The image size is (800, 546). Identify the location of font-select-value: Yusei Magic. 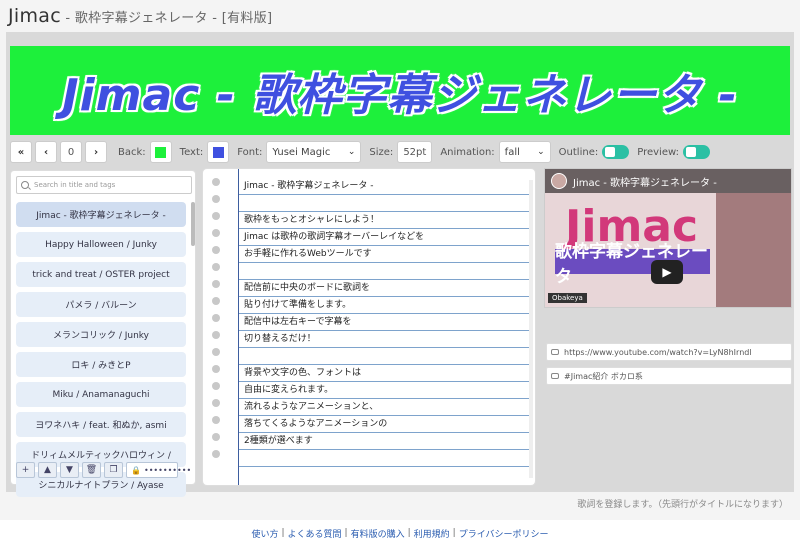
(301, 152).